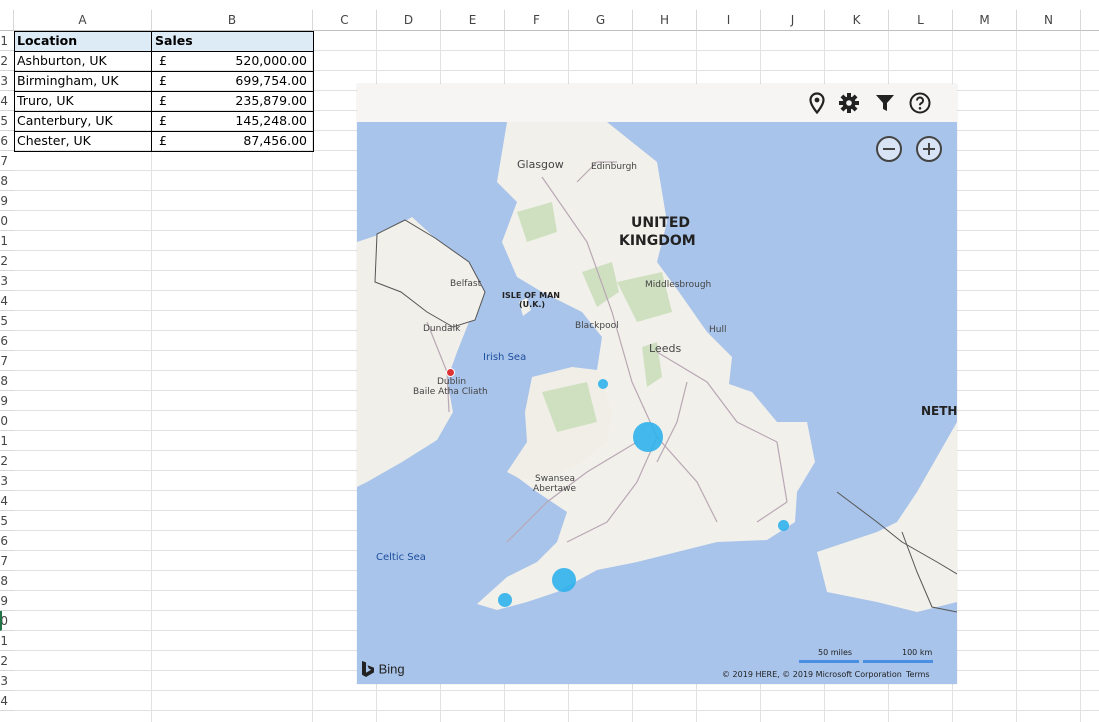 The width and height of the screenshot is (1099, 722). I want to click on column-header-l: L, so click(921, 20).